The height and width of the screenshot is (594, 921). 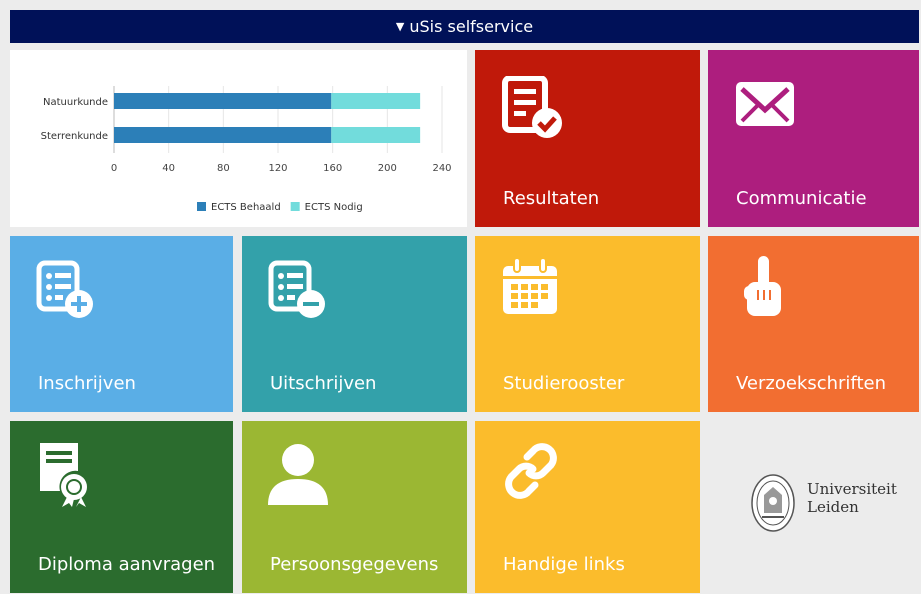 I want to click on x-tick-label: 80, so click(x=223, y=168).